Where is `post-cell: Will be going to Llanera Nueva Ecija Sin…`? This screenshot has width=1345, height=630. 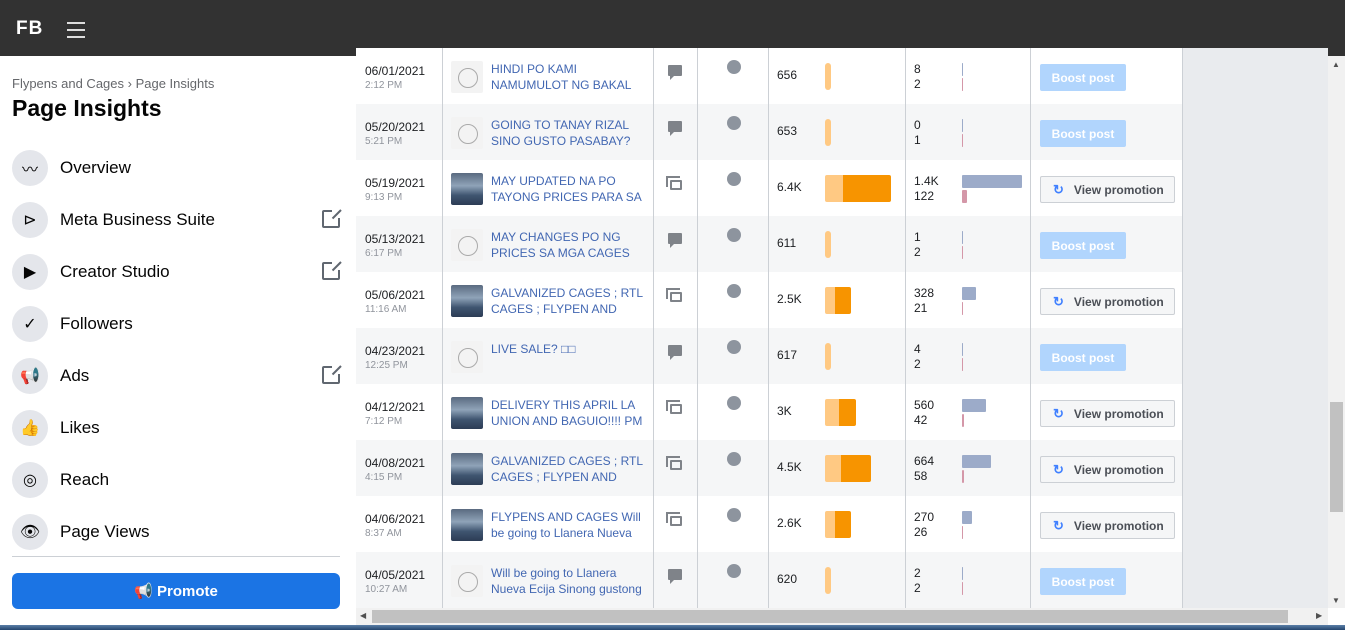
post-cell: Will be going to Llanera Nueva Ecija Sin… is located at coordinates (548, 580).